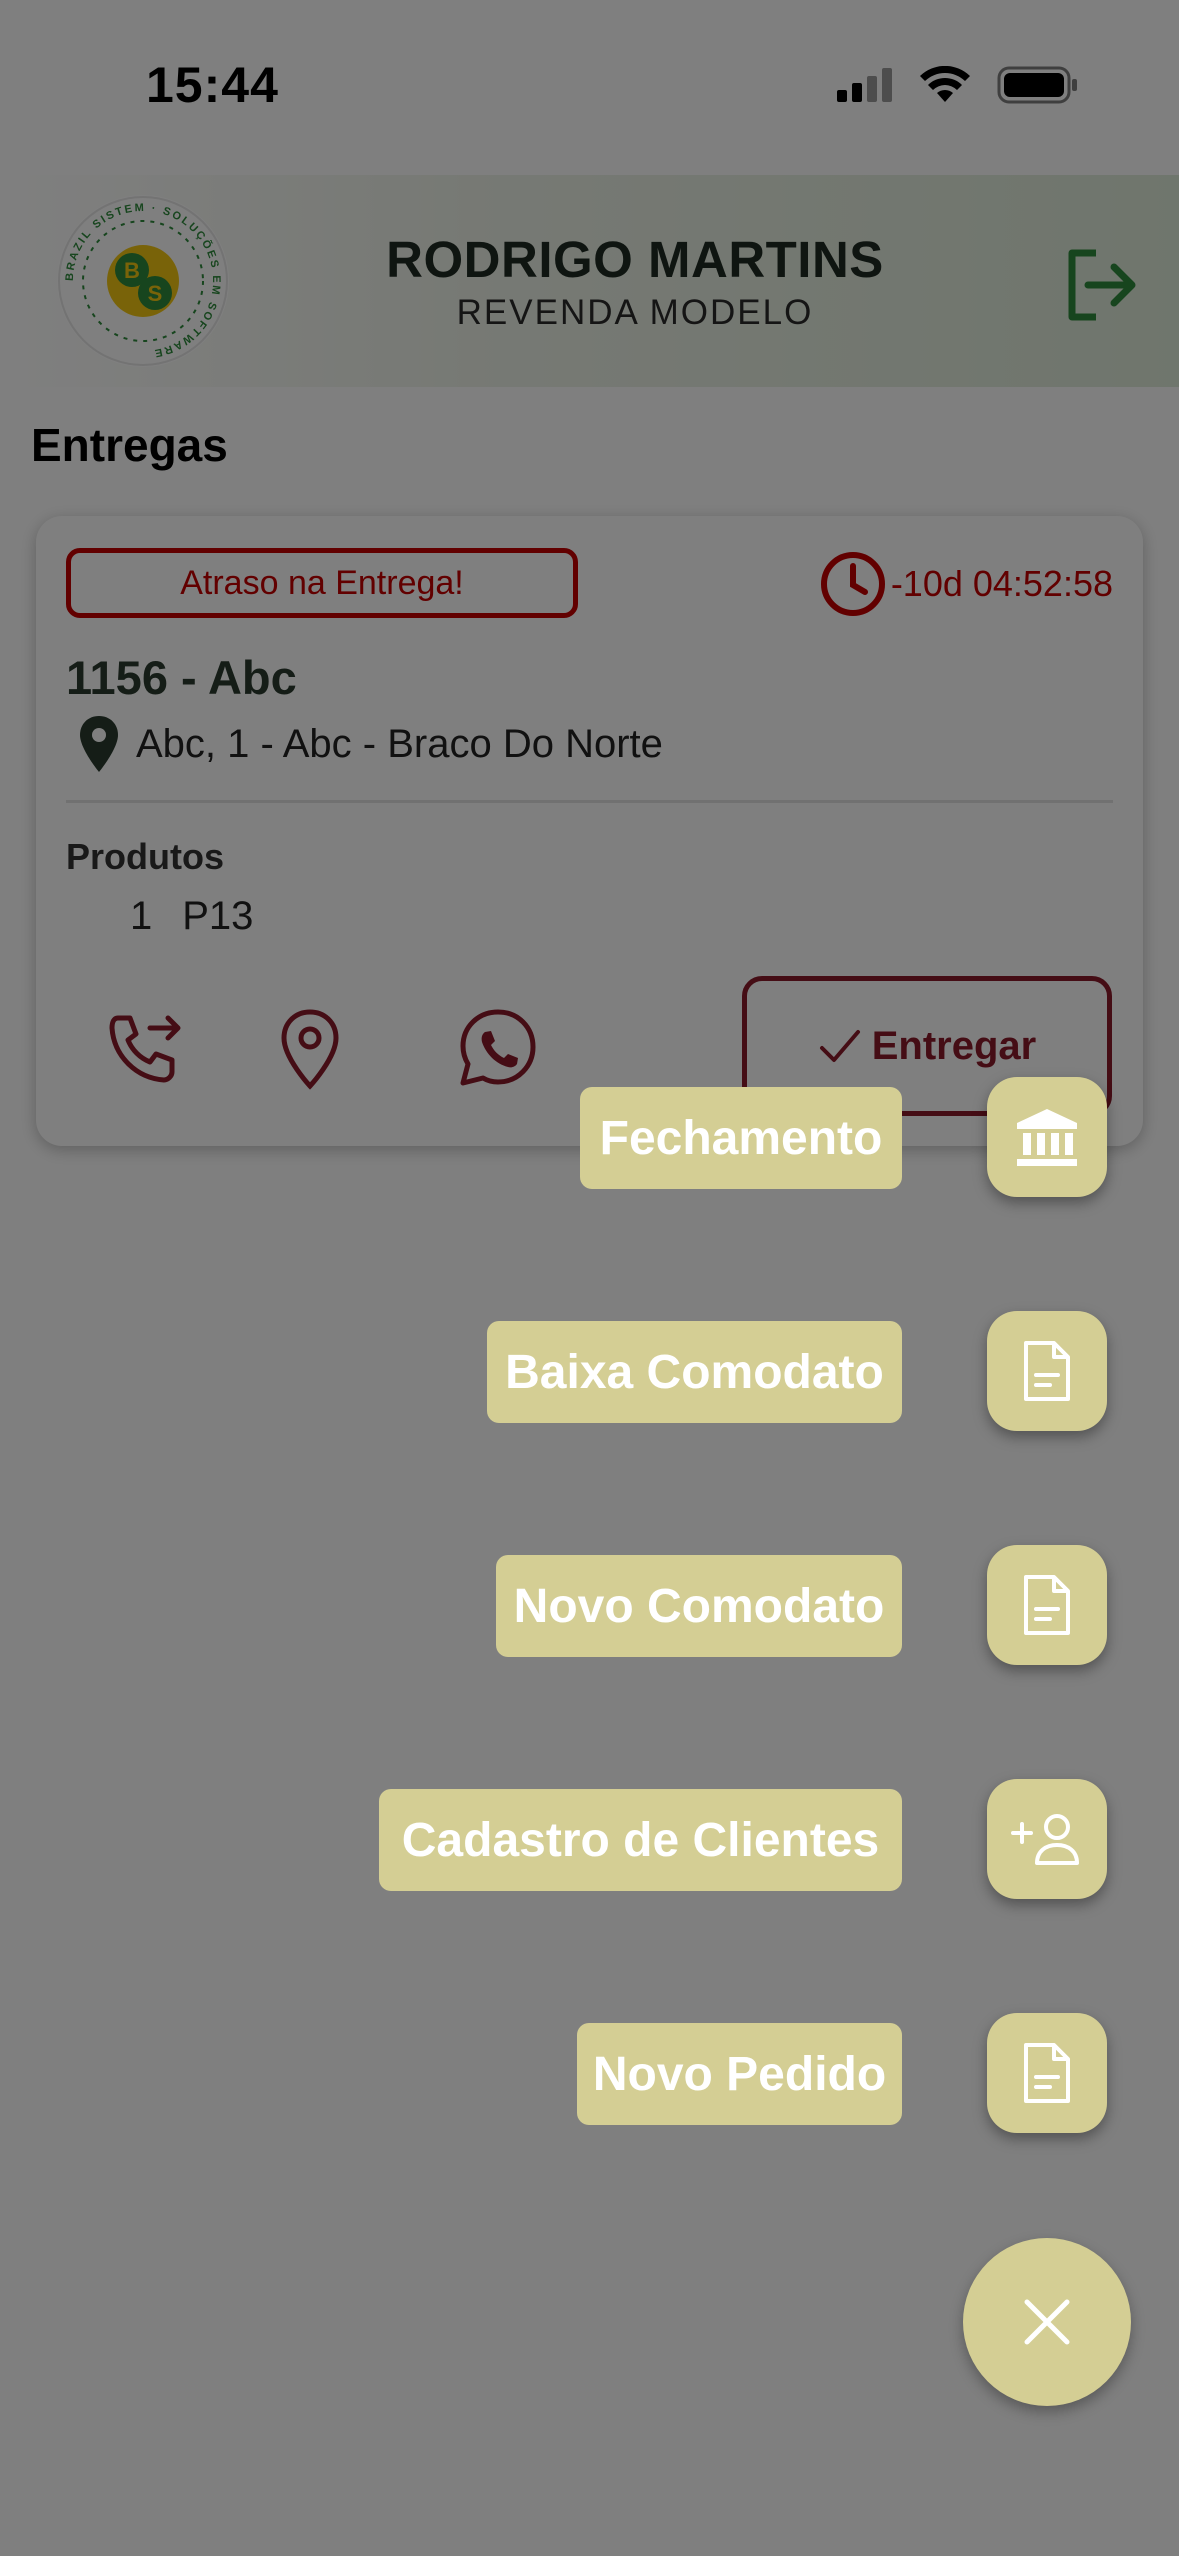 This screenshot has height=2556, width=1179. What do you see at coordinates (699, 1606) in the screenshot?
I see `fab-label-novo-comodato: Novo Comodato` at bounding box center [699, 1606].